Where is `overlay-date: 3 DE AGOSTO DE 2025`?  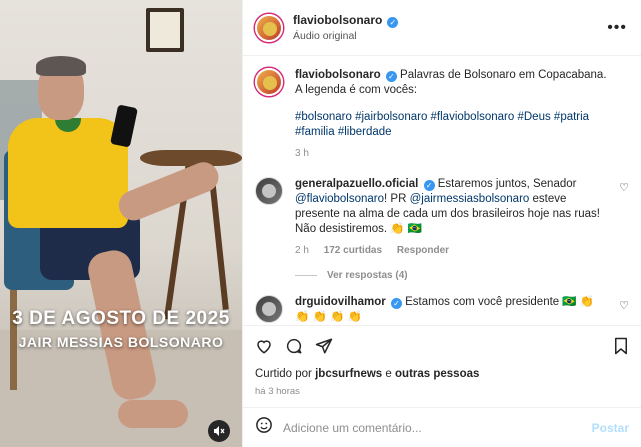 overlay-date: 3 DE AGOSTO DE 2025 is located at coordinates (121, 318).